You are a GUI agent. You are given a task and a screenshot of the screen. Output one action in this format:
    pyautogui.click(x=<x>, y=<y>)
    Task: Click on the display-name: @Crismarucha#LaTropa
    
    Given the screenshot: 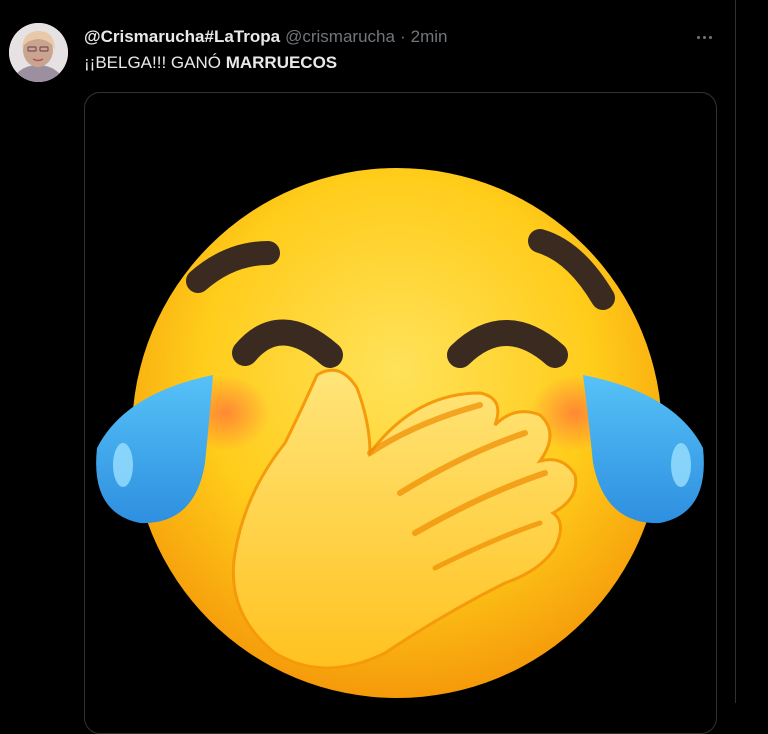 What is the action you would take?
    pyautogui.click(x=182, y=37)
    